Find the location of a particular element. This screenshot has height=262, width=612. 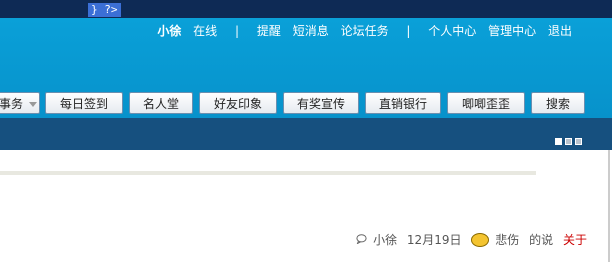

sad-face-icon is located at coordinates (480, 239).